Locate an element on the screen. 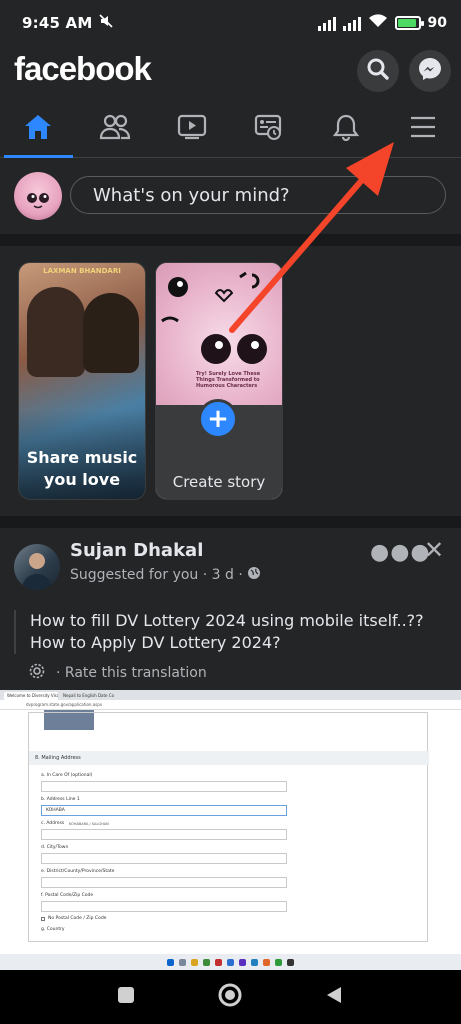  nav-tabs is located at coordinates (230, 129).